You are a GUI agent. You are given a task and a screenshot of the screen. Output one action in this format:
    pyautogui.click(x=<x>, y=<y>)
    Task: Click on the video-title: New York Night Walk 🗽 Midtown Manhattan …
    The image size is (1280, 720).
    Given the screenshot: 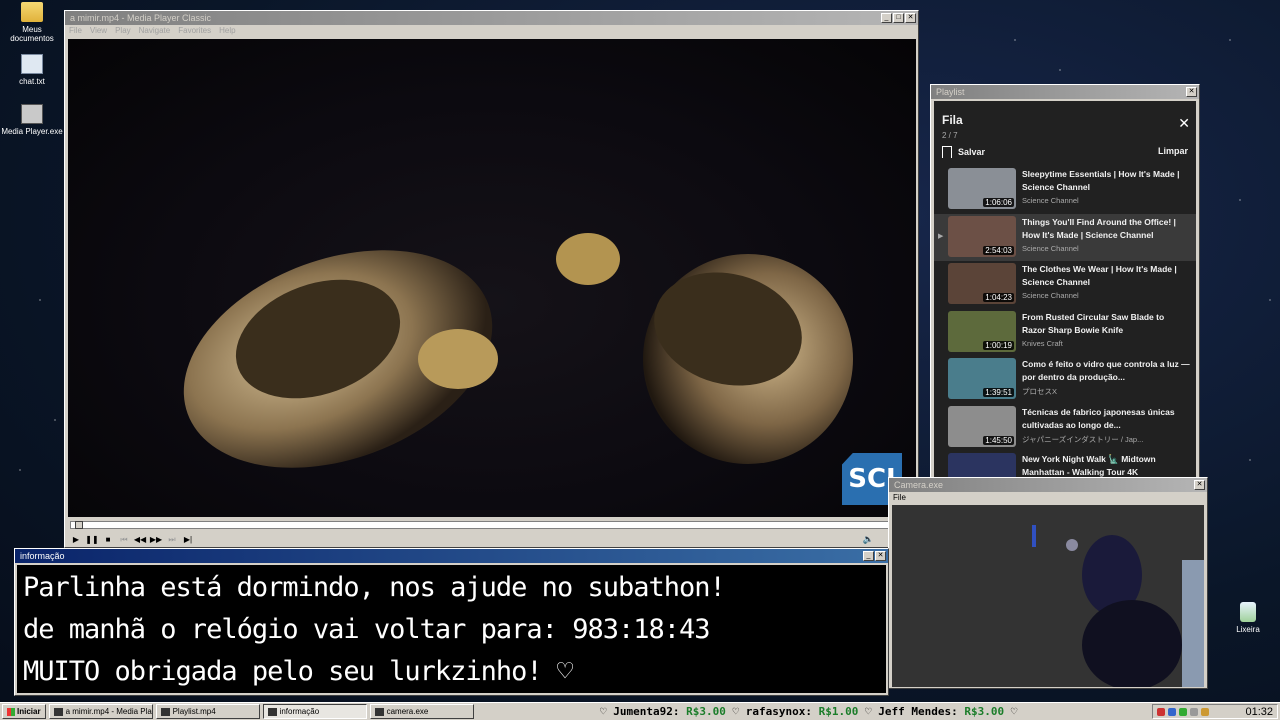 What is the action you would take?
    pyautogui.click(x=1106, y=465)
    